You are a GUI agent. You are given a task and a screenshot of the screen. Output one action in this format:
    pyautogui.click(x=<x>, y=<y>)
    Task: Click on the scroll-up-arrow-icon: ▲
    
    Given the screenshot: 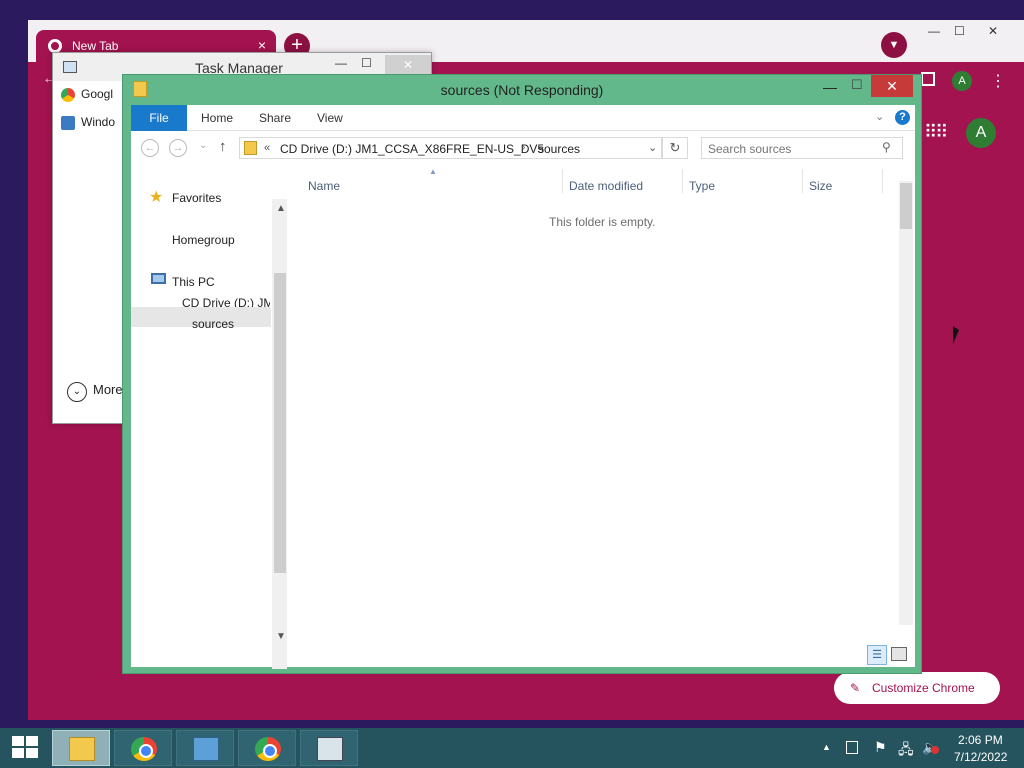 What is the action you would take?
    pyautogui.click(x=281, y=208)
    